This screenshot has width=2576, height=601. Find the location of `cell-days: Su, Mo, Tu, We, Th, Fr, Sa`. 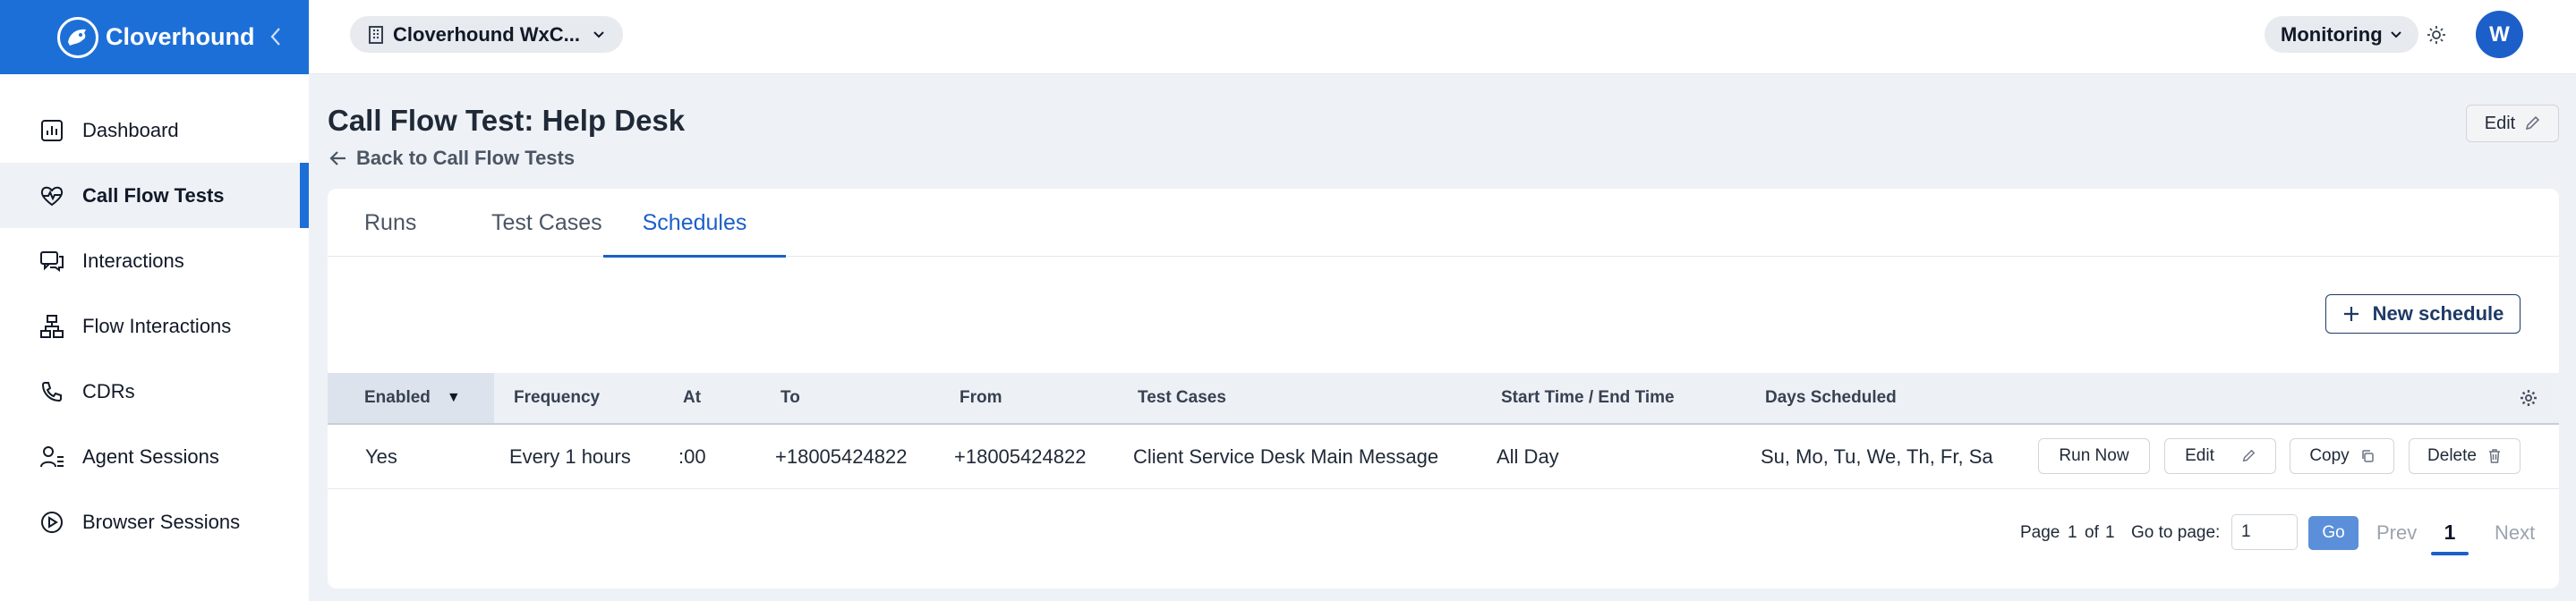

cell-days: Su, Mo, Tu, We, Th, Fr, Sa is located at coordinates (1877, 456).